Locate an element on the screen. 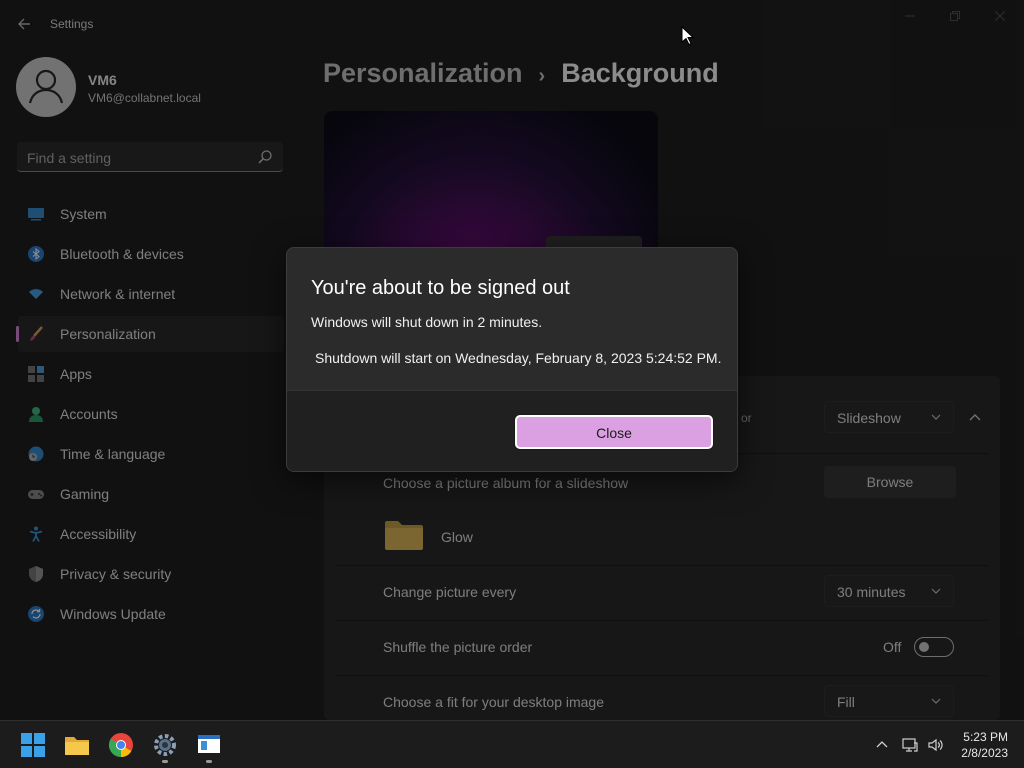 The height and width of the screenshot is (768, 1024). close-button: Close is located at coordinates (614, 432).